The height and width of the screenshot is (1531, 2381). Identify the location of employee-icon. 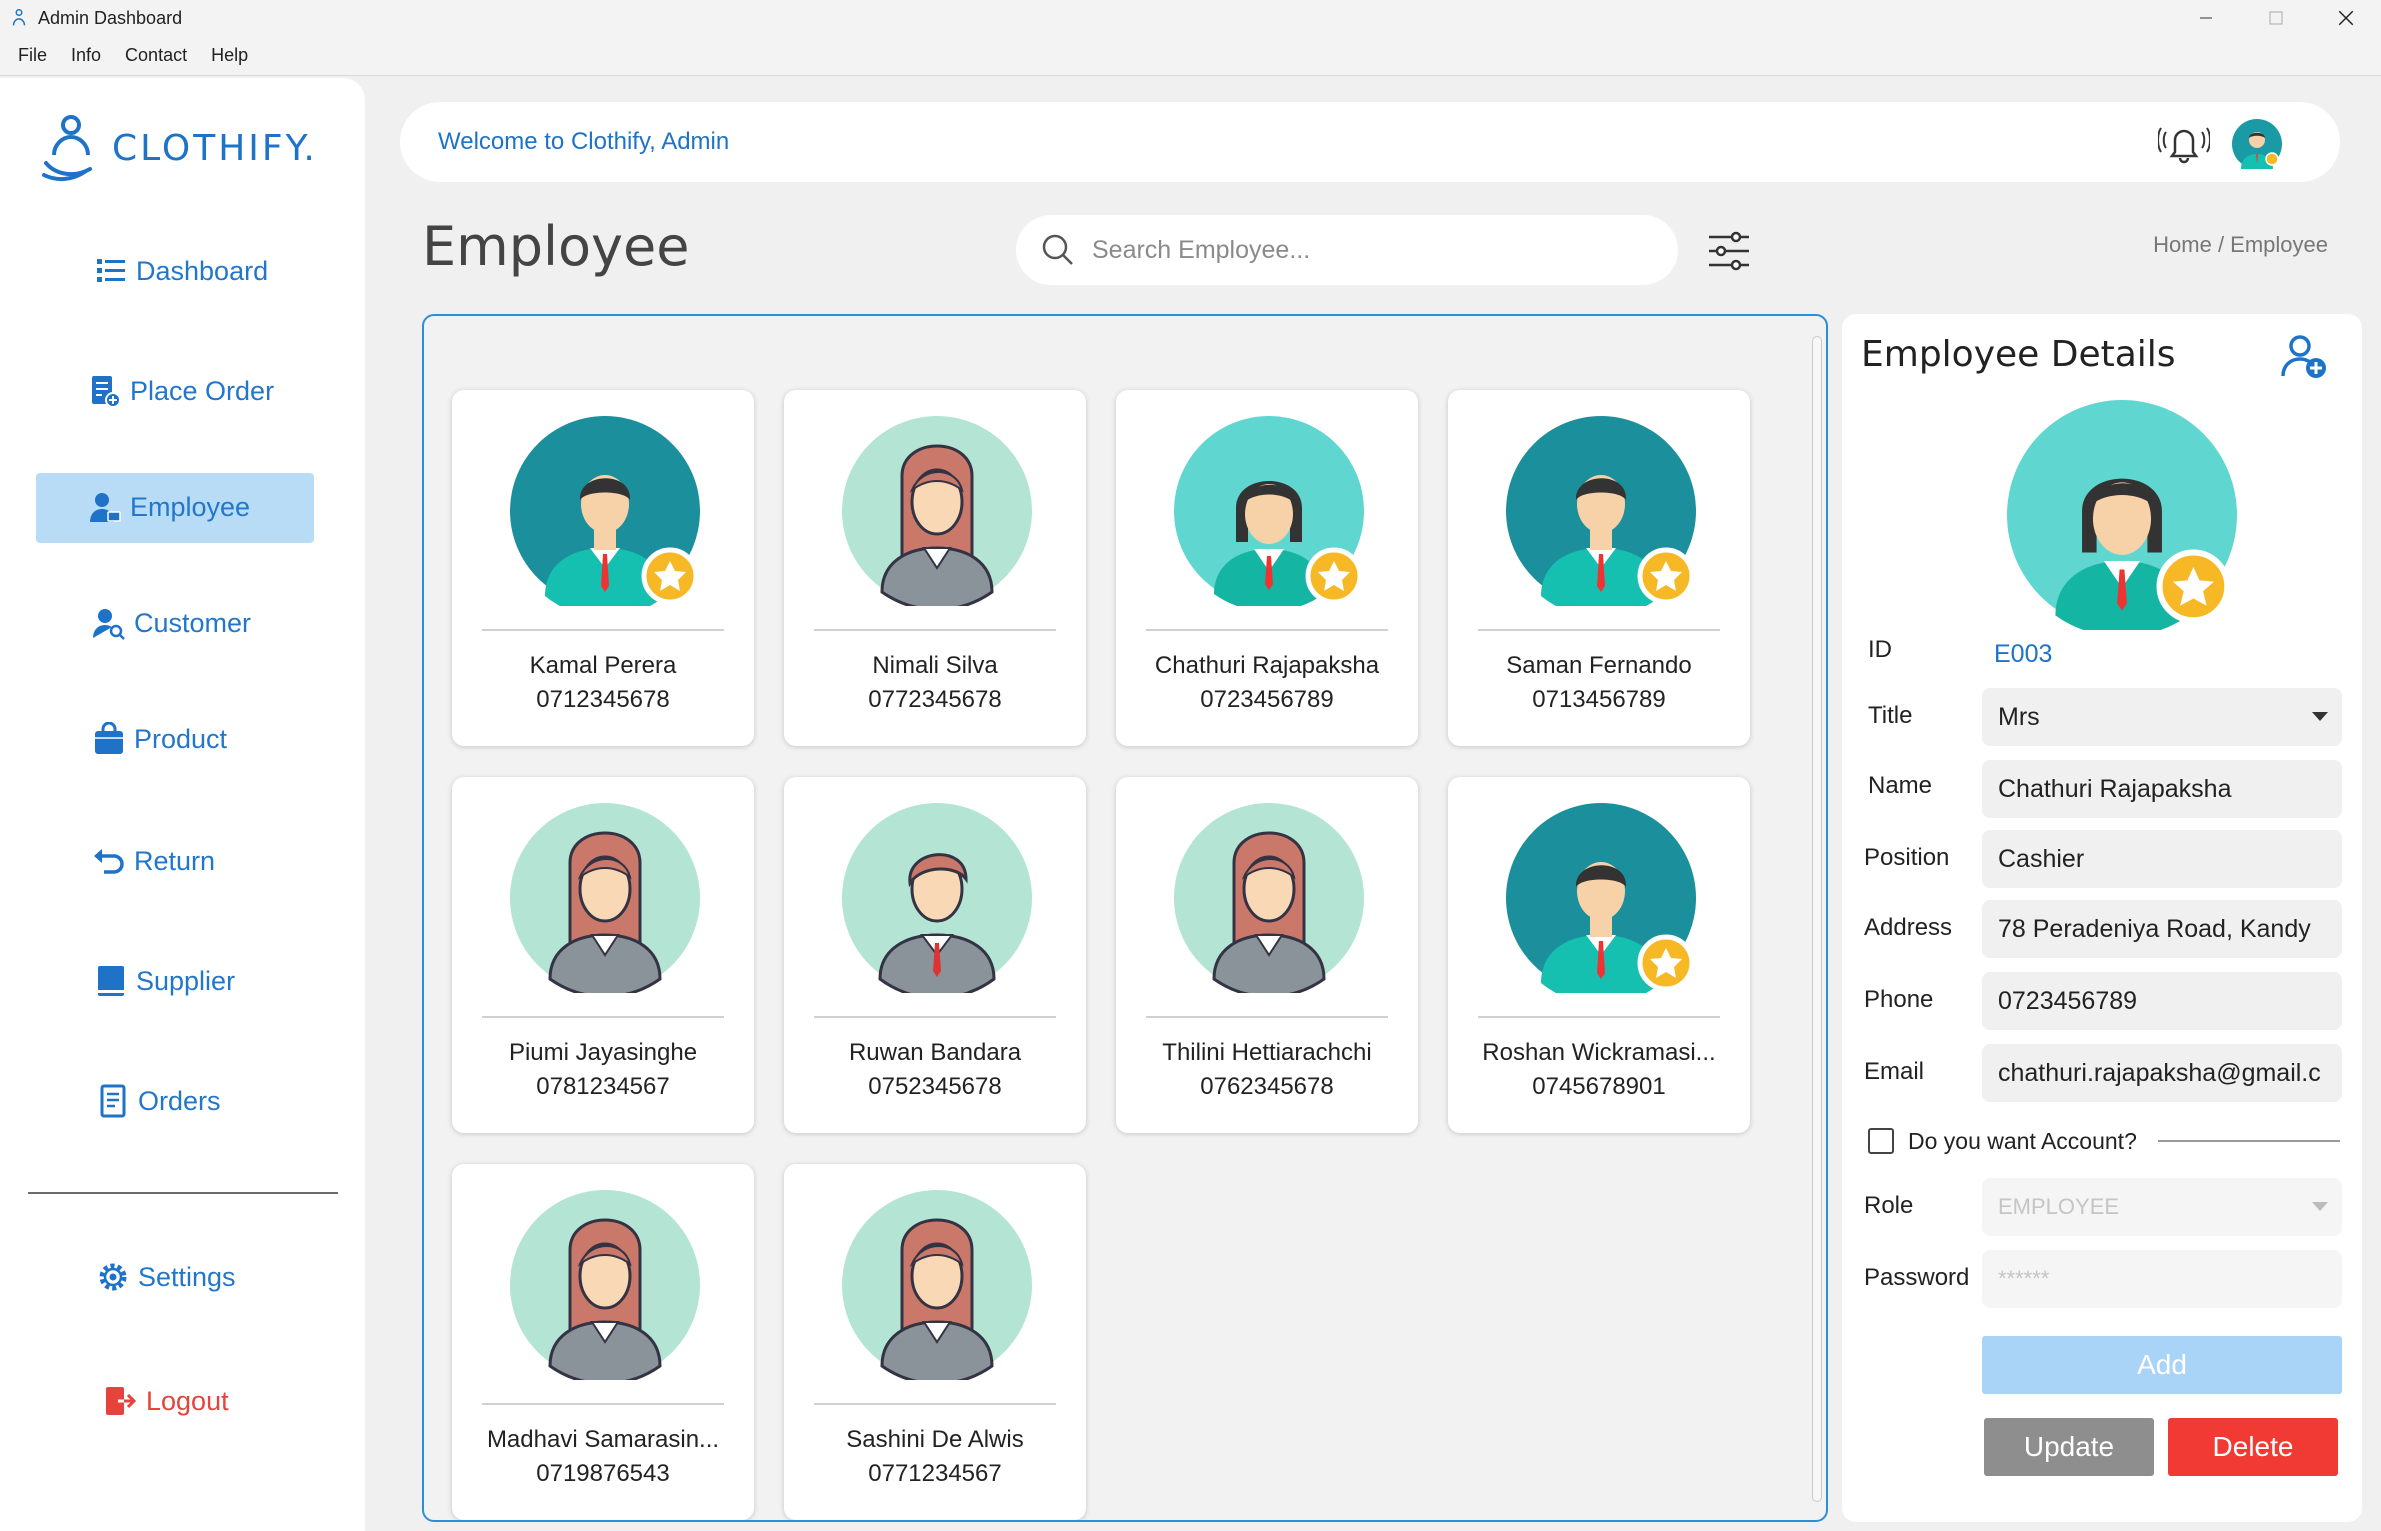
(105, 507).